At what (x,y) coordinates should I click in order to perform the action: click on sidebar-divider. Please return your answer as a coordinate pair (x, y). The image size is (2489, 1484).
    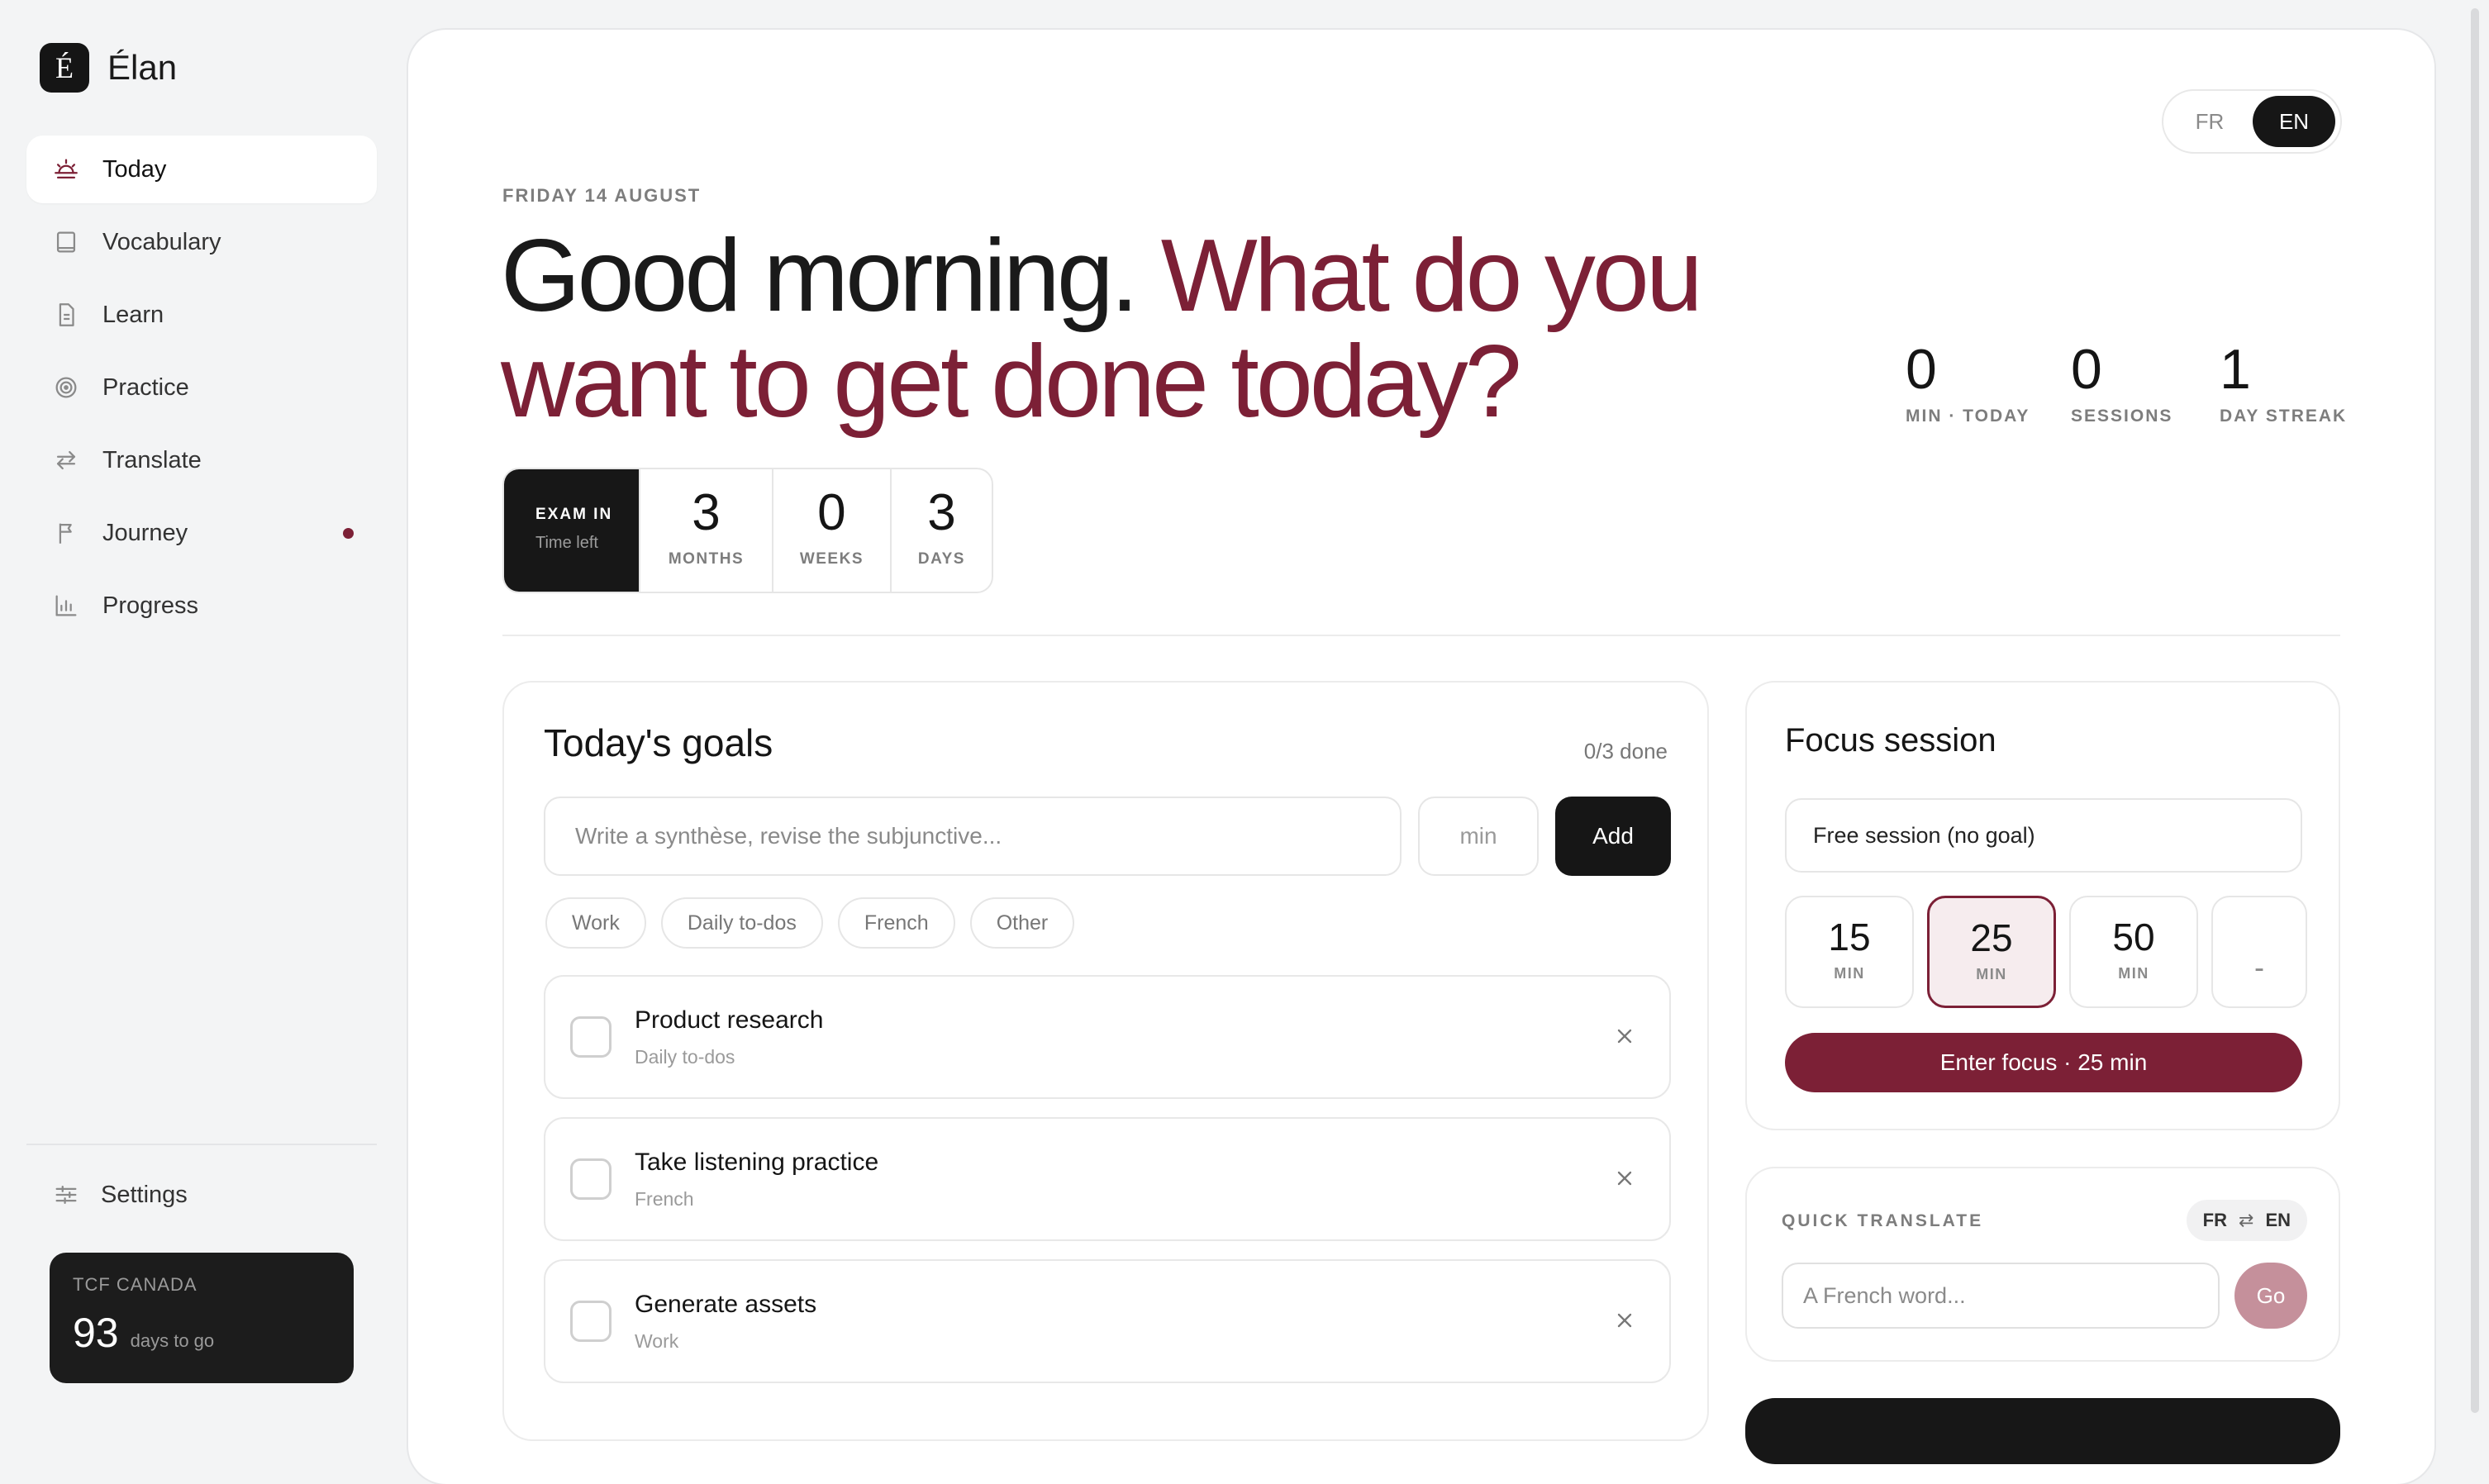
    Looking at the image, I should click on (201, 1144).